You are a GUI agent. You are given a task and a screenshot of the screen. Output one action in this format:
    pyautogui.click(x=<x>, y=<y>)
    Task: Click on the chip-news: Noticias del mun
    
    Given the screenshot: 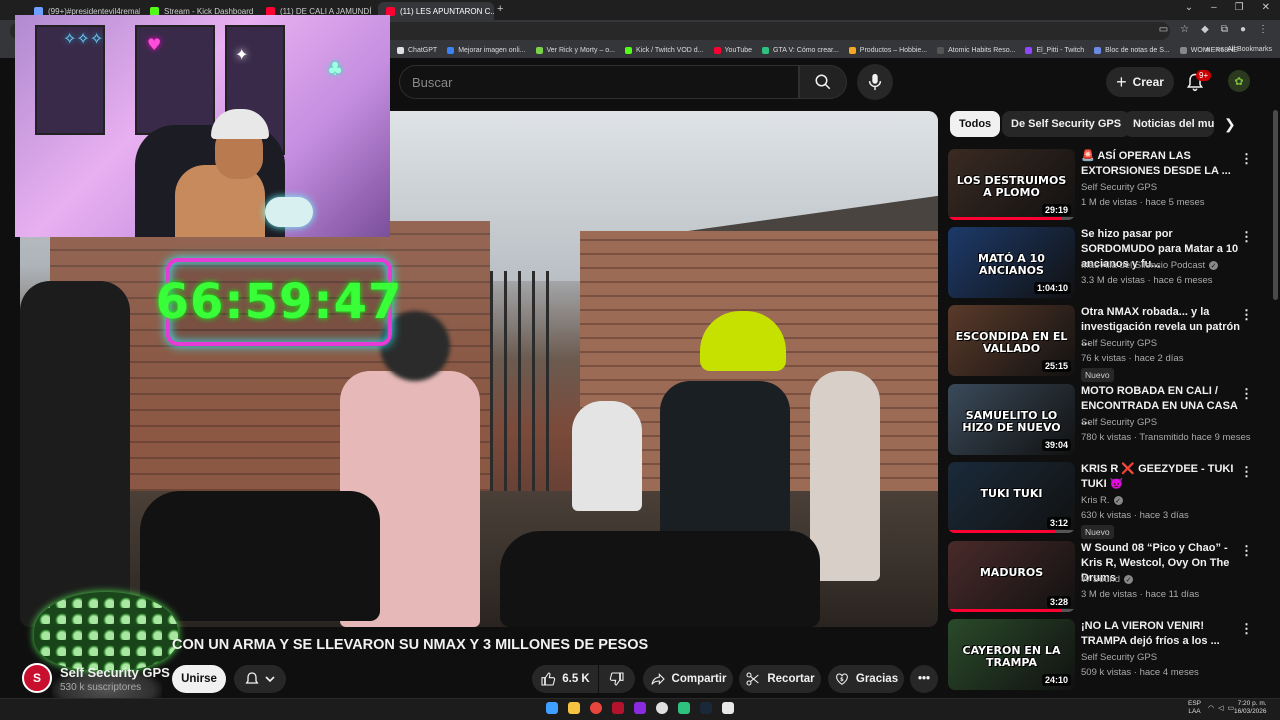 What is the action you would take?
    pyautogui.click(x=1169, y=124)
    